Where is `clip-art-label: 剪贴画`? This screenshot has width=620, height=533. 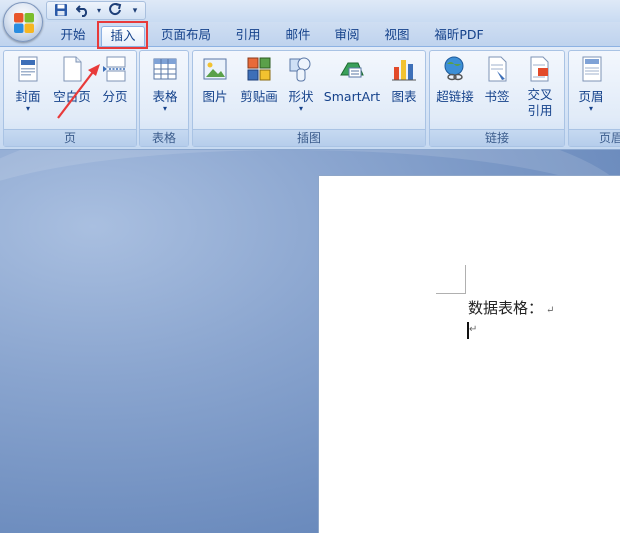 clip-art-label: 剪贴画 is located at coordinates (259, 96).